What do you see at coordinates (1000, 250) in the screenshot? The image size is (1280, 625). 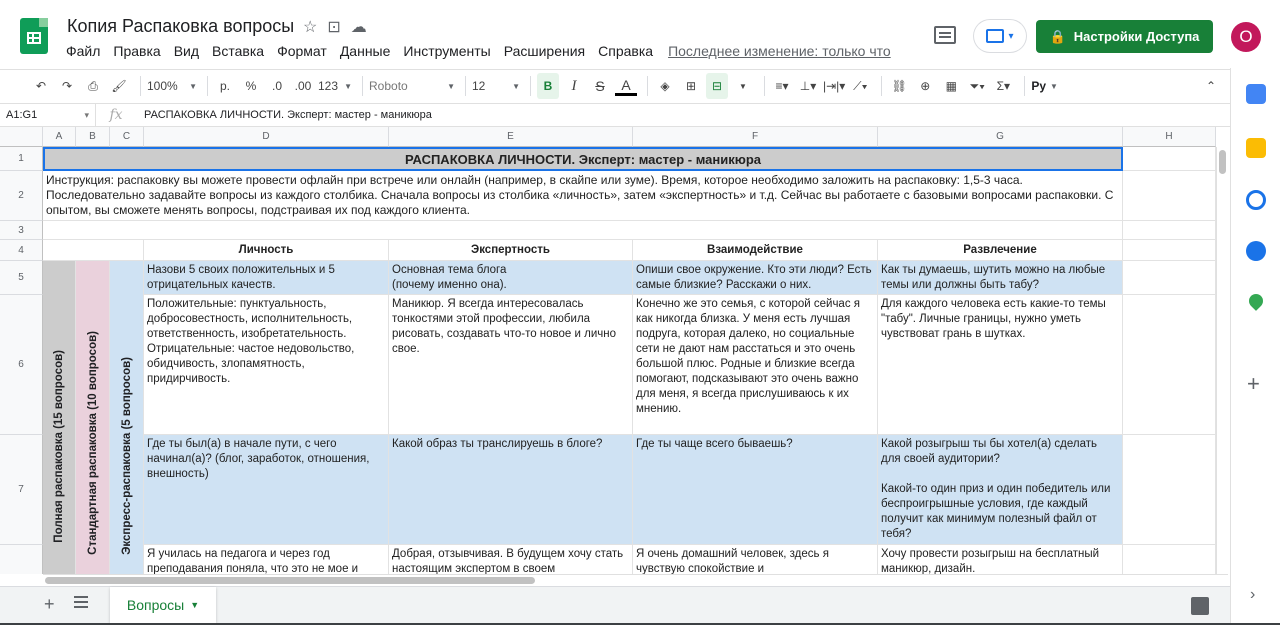 I see `header-entertainment: Развлечение` at bounding box center [1000, 250].